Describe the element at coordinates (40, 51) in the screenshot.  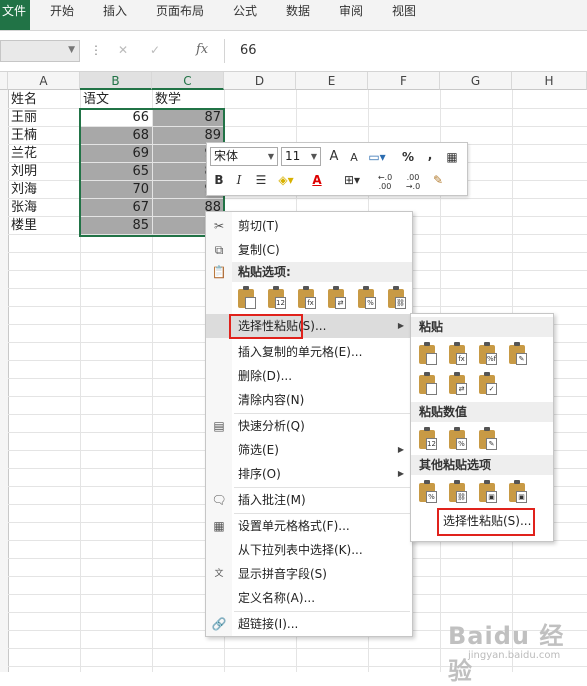
I see `name-box: ▼` at that location.